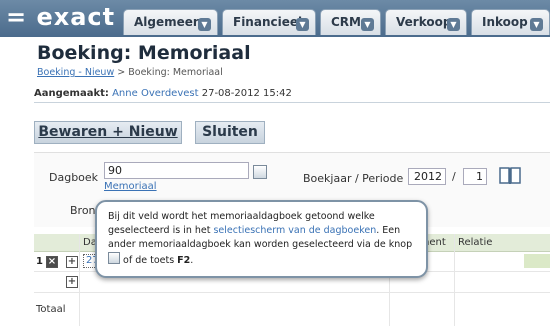 This screenshot has height=326, width=550. I want to click on page-title: Boeking: Memoriaal, so click(144, 53).